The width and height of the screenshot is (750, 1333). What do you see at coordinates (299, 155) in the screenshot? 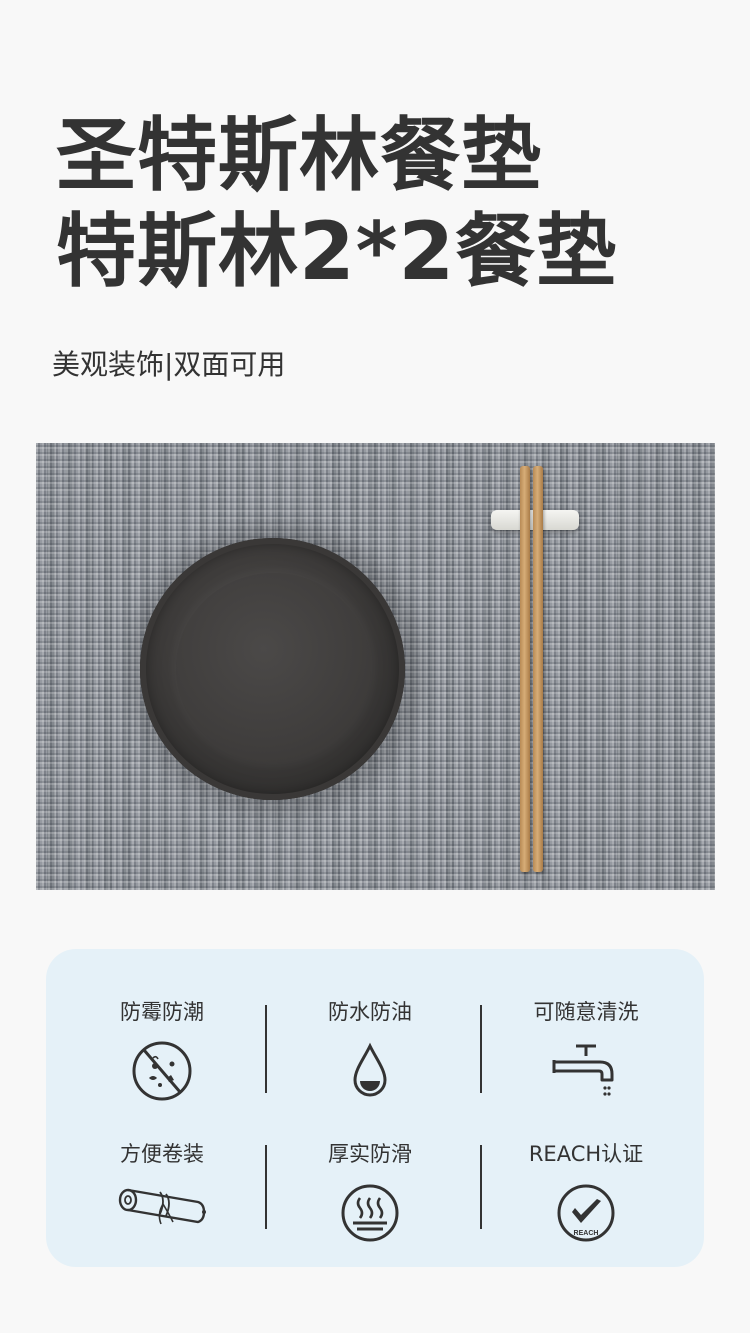
I see `title-line-1: 圣特斯林餐垫` at bounding box center [299, 155].